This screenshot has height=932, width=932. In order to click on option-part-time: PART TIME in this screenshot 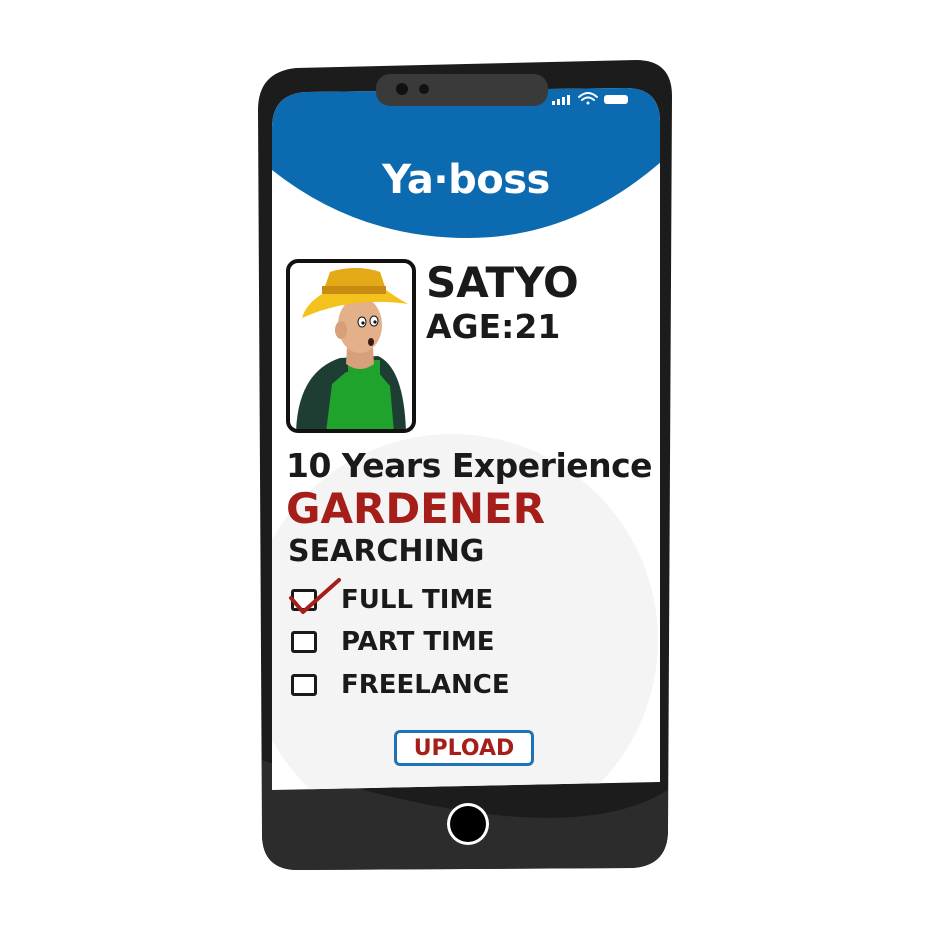, I will do `click(392, 642)`.